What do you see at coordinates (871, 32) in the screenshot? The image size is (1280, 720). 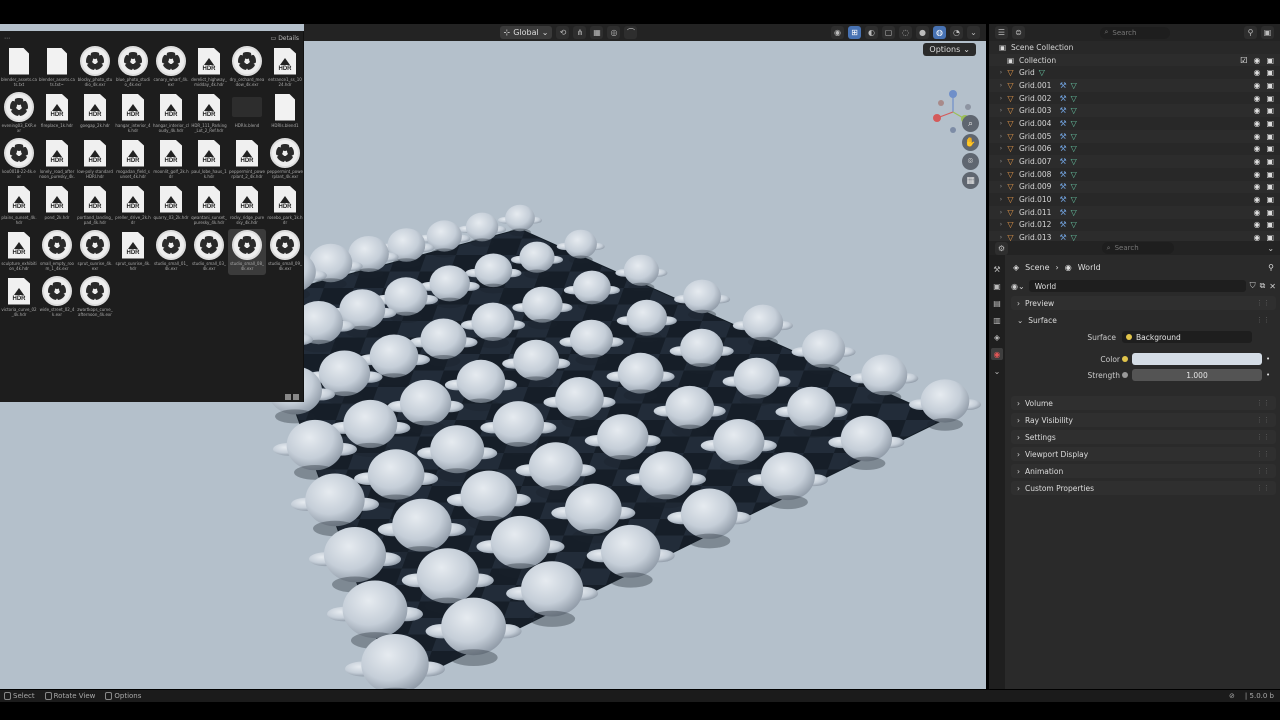 I see `overlays-icon: ◐` at bounding box center [871, 32].